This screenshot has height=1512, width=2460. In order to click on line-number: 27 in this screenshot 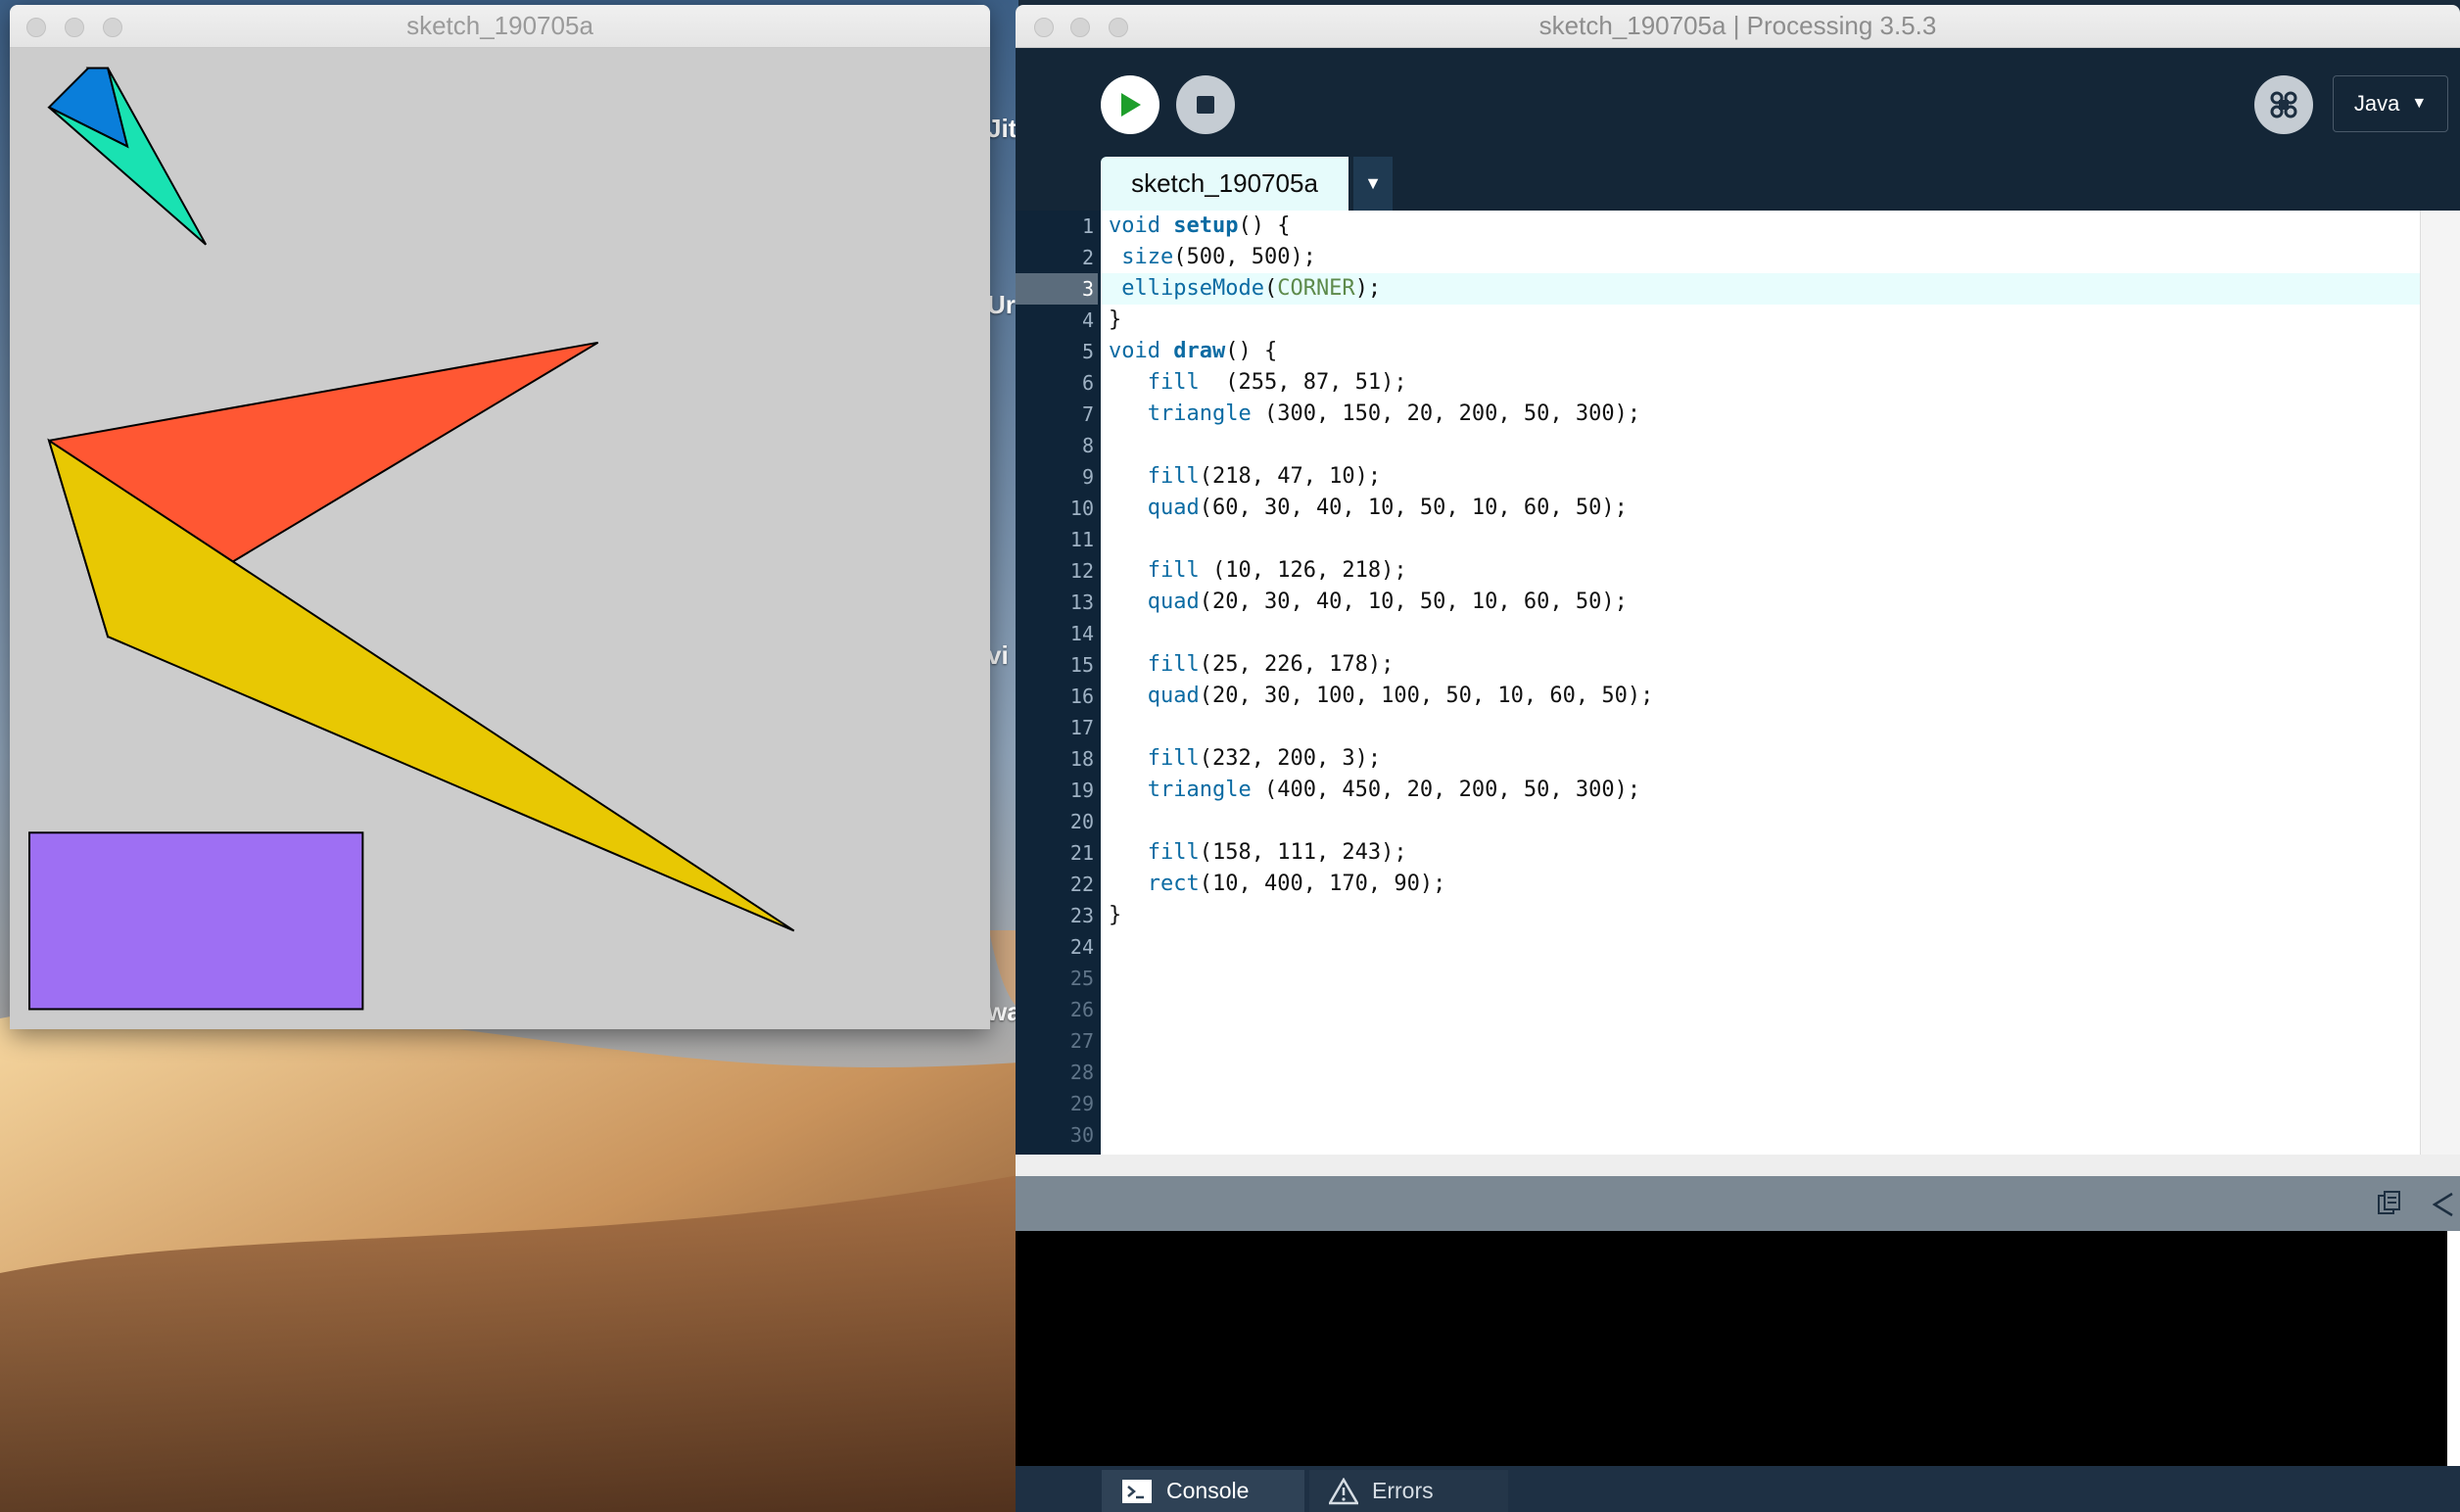, I will do `click(1081, 1041)`.